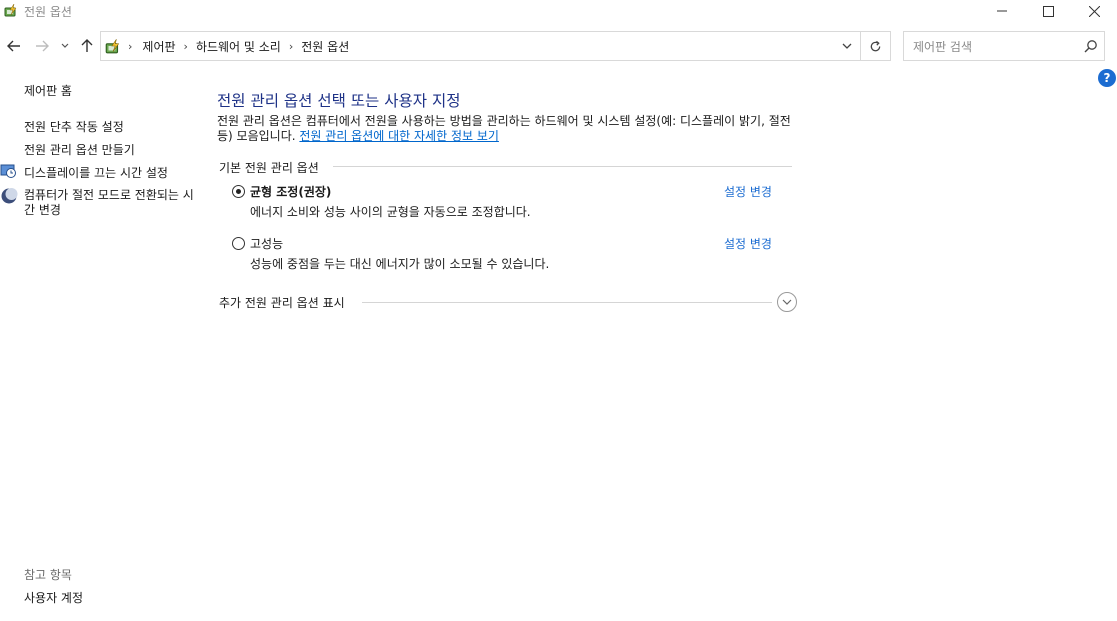  I want to click on plan-radio-balanced, so click(238, 191).